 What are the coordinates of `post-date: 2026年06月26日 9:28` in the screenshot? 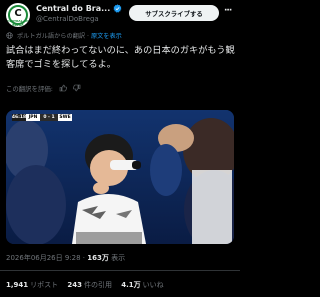 It's located at (43, 258).